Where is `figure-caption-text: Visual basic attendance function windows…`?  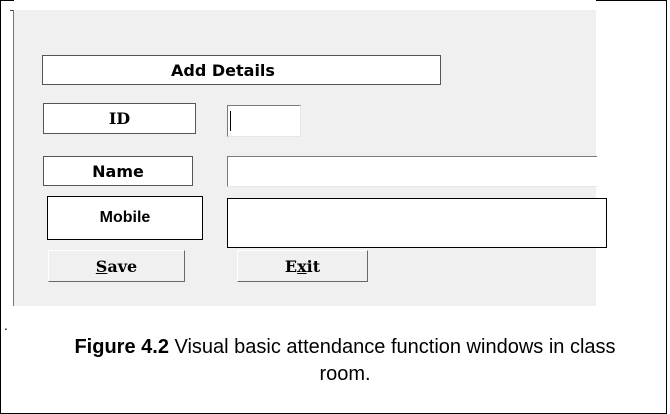 figure-caption-text: Visual basic attendance function windows… is located at coordinates (392, 360).